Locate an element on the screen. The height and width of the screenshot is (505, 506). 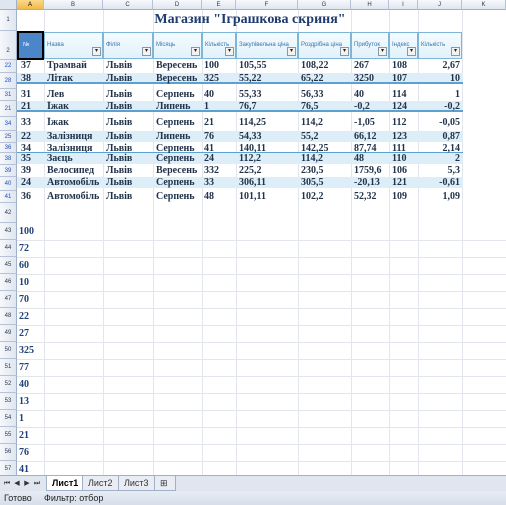
table-cell-e: 1 is located at coordinates (219, 106).